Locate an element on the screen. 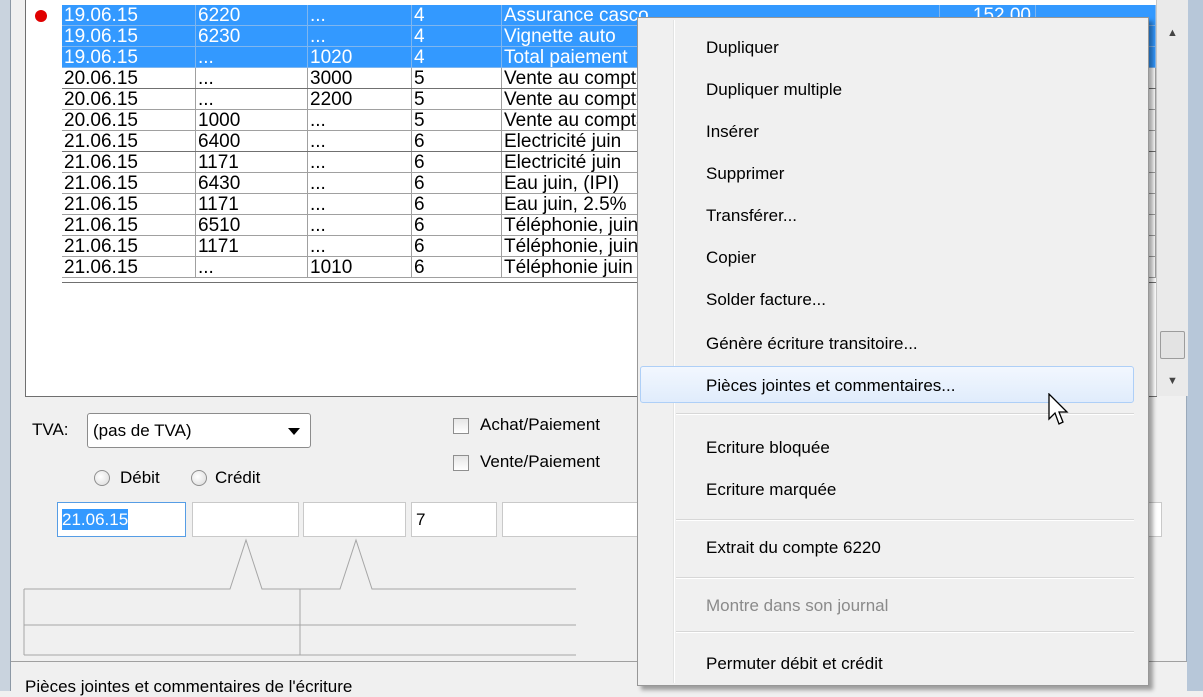  menu-item-ecriture-bloqu-e: Ecriture bloquée is located at coordinates (768, 448).